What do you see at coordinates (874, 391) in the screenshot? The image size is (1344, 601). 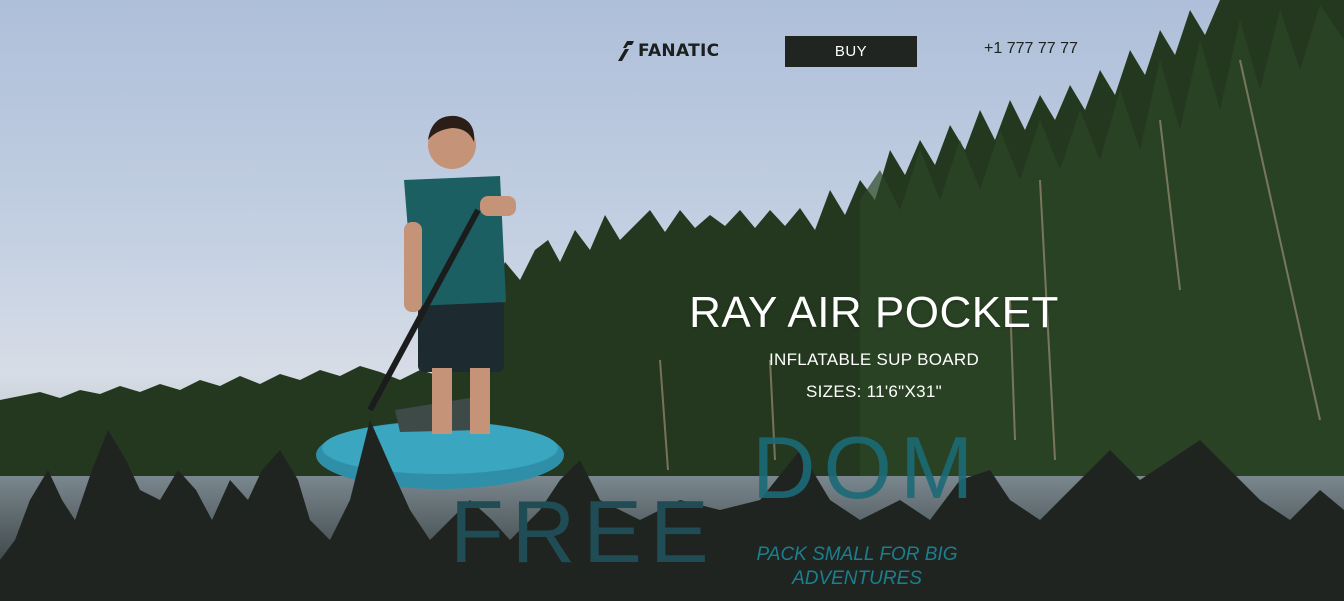 I see `product-sizes: SIZES: 11'6"X31"` at bounding box center [874, 391].